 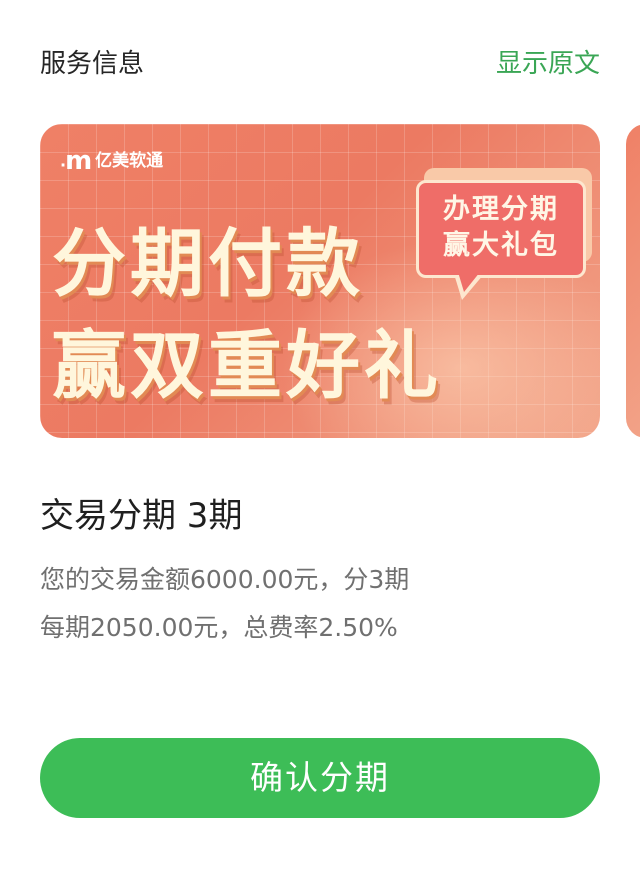 I want to click on show-original-link: 显示原文, so click(x=548, y=64).